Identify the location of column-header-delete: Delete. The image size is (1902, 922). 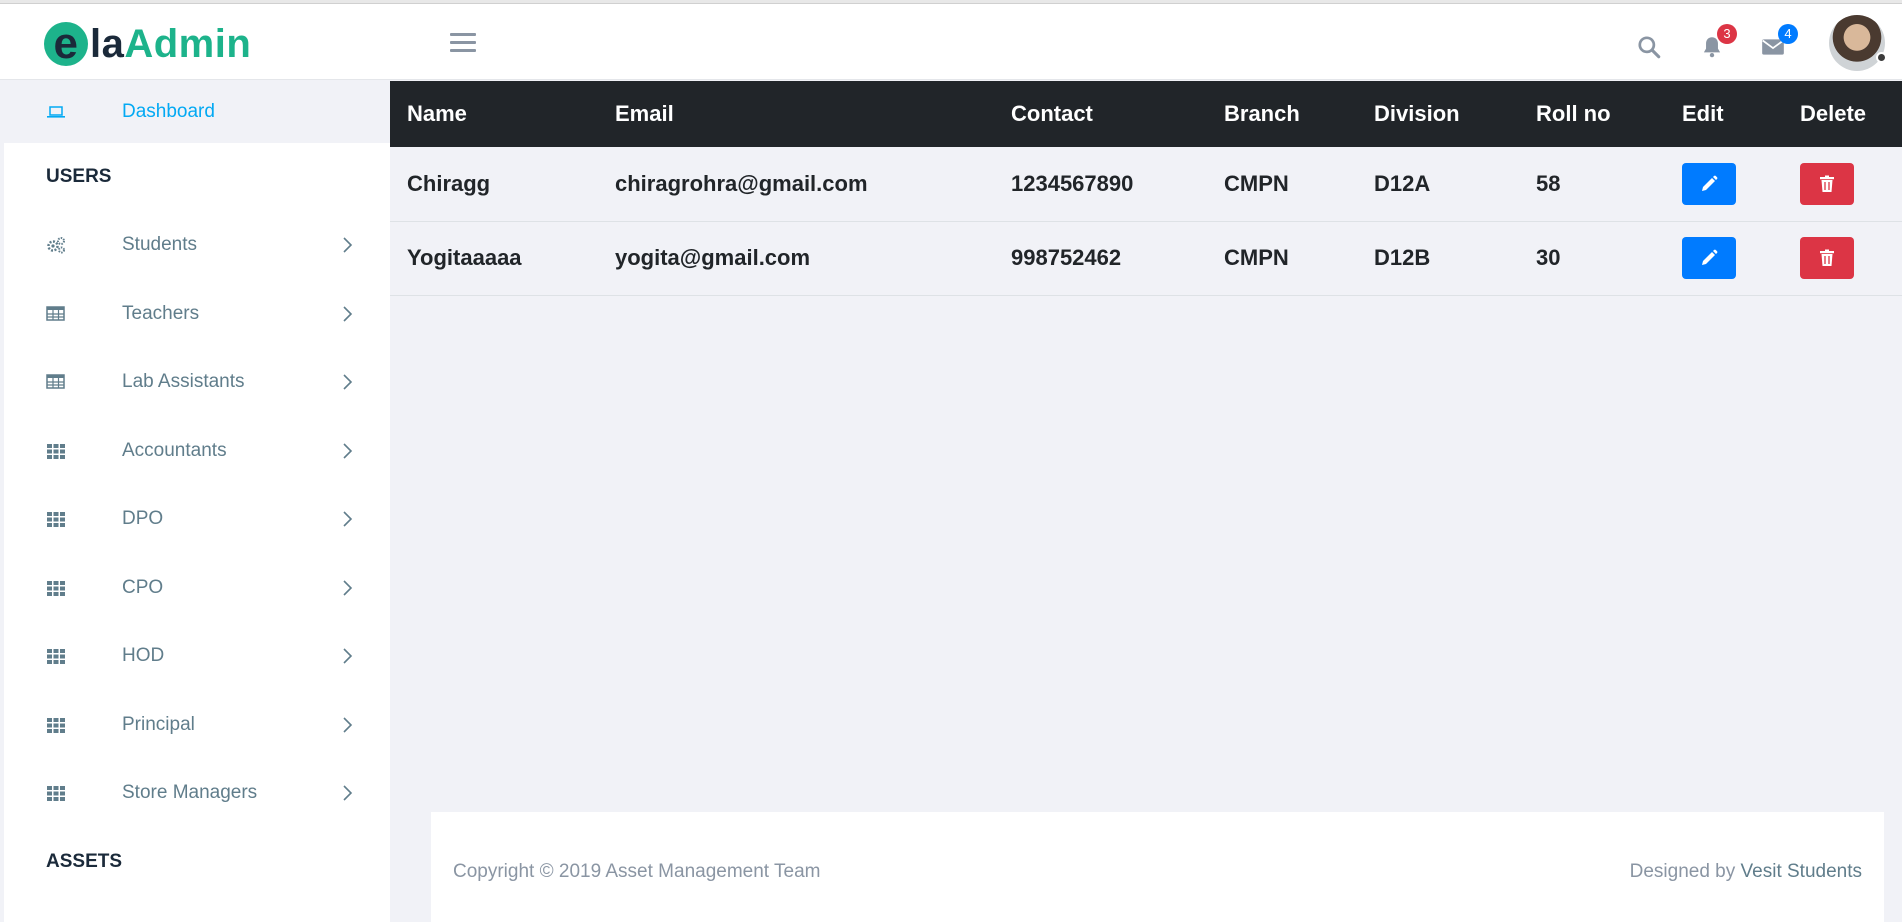
(1833, 113).